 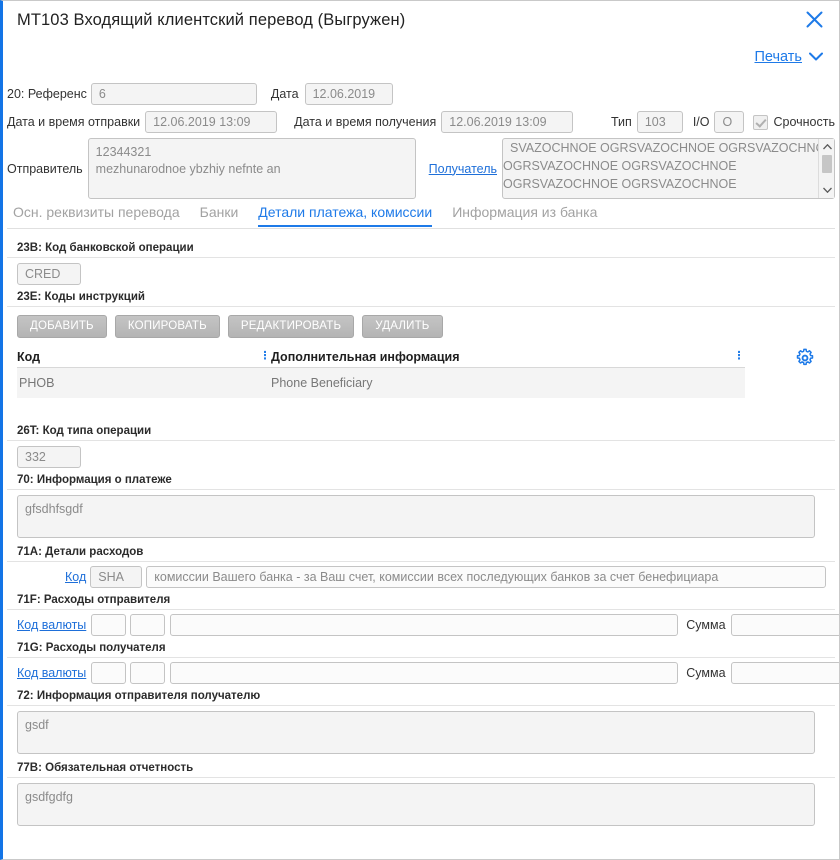 What do you see at coordinates (421, 602) in the screenshot?
I see `section-label-71f: 71F: Расходы отправителя` at bounding box center [421, 602].